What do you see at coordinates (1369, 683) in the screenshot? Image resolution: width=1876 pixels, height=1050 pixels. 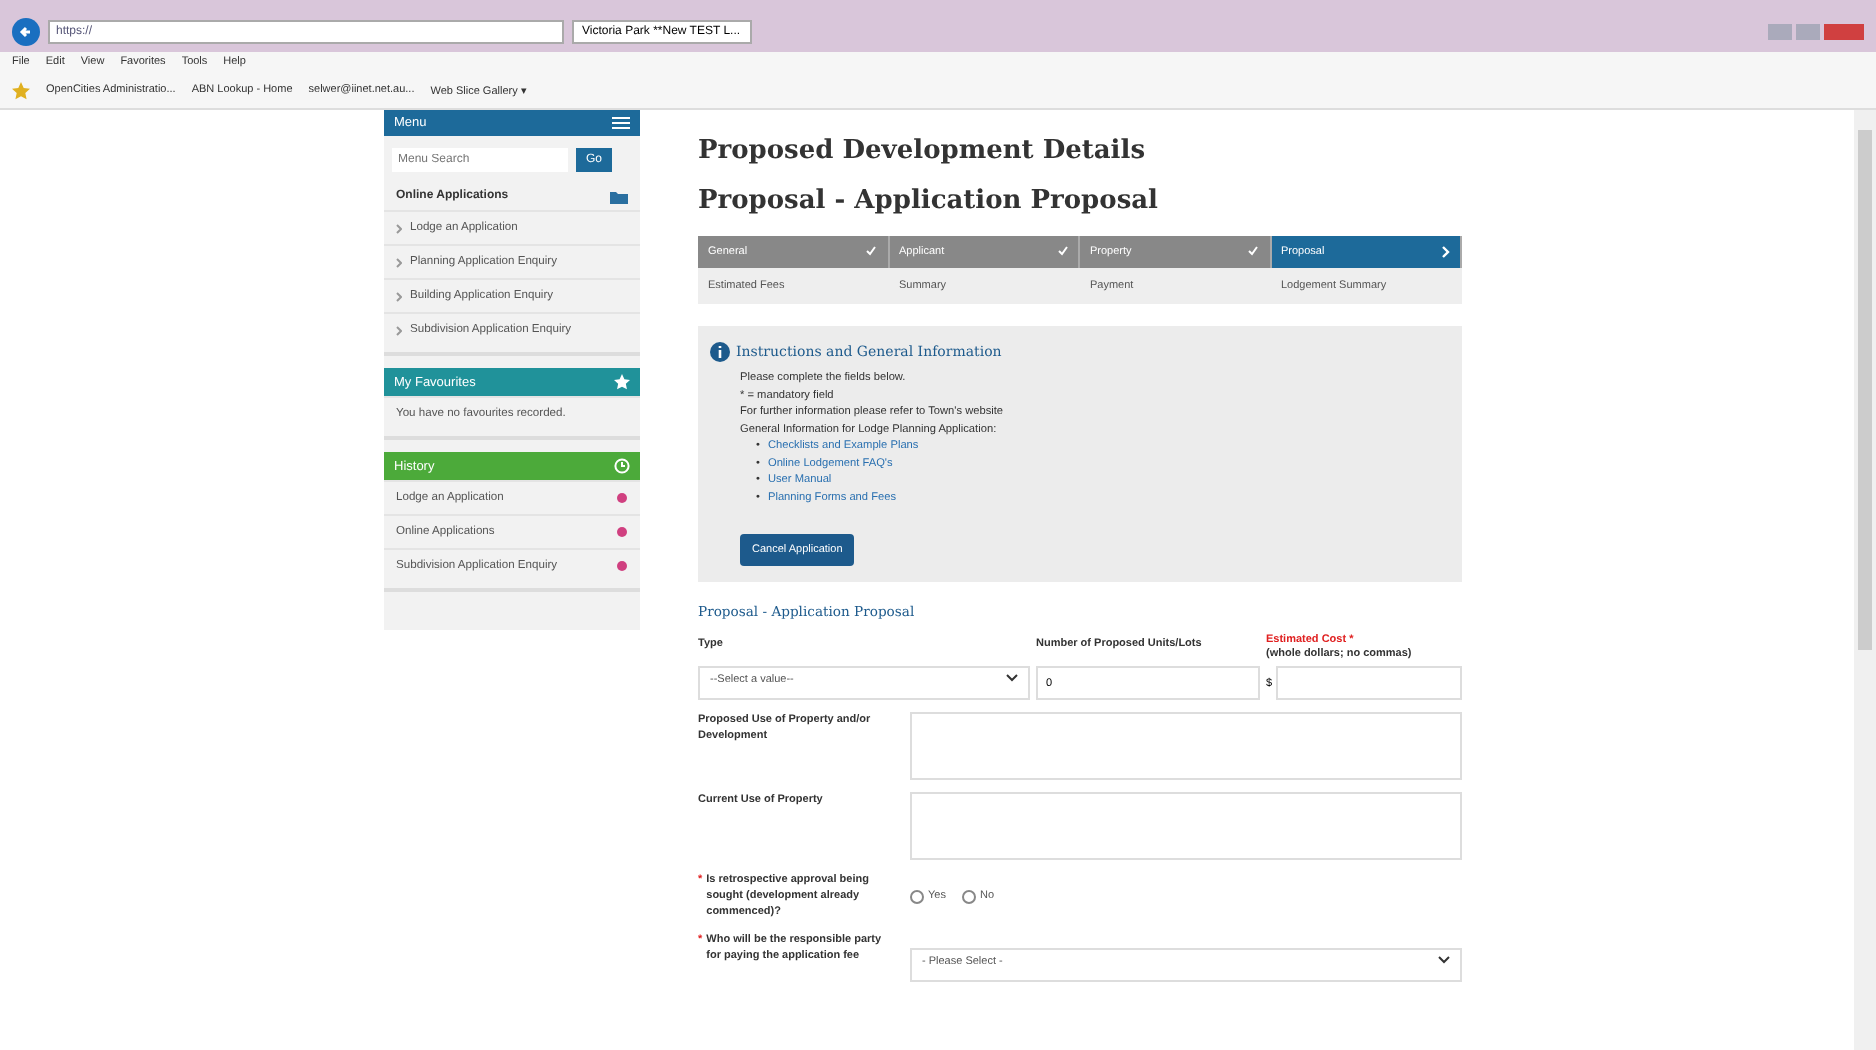 I see `cost-field` at bounding box center [1369, 683].